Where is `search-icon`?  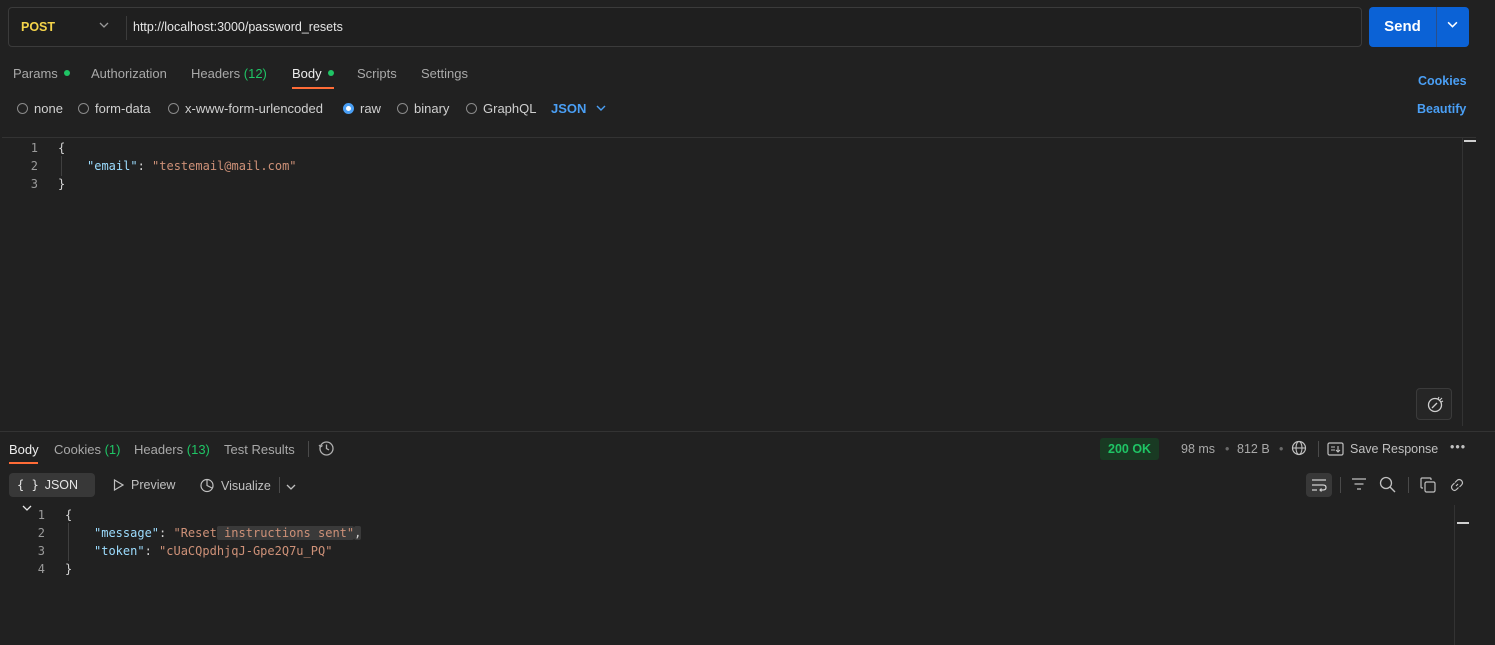
search-icon is located at coordinates (1387, 486).